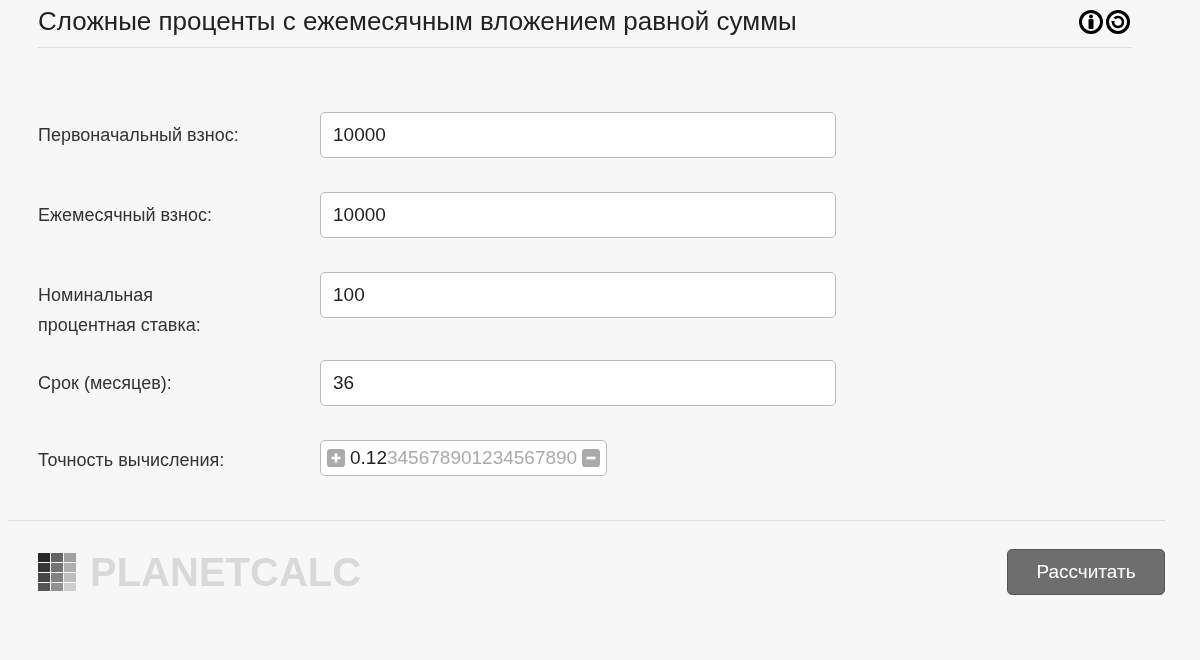 This screenshot has width=1200, height=660. Describe the element at coordinates (120, 310) in the screenshot. I see `field-label: Номинальная процентная ставка:` at that location.